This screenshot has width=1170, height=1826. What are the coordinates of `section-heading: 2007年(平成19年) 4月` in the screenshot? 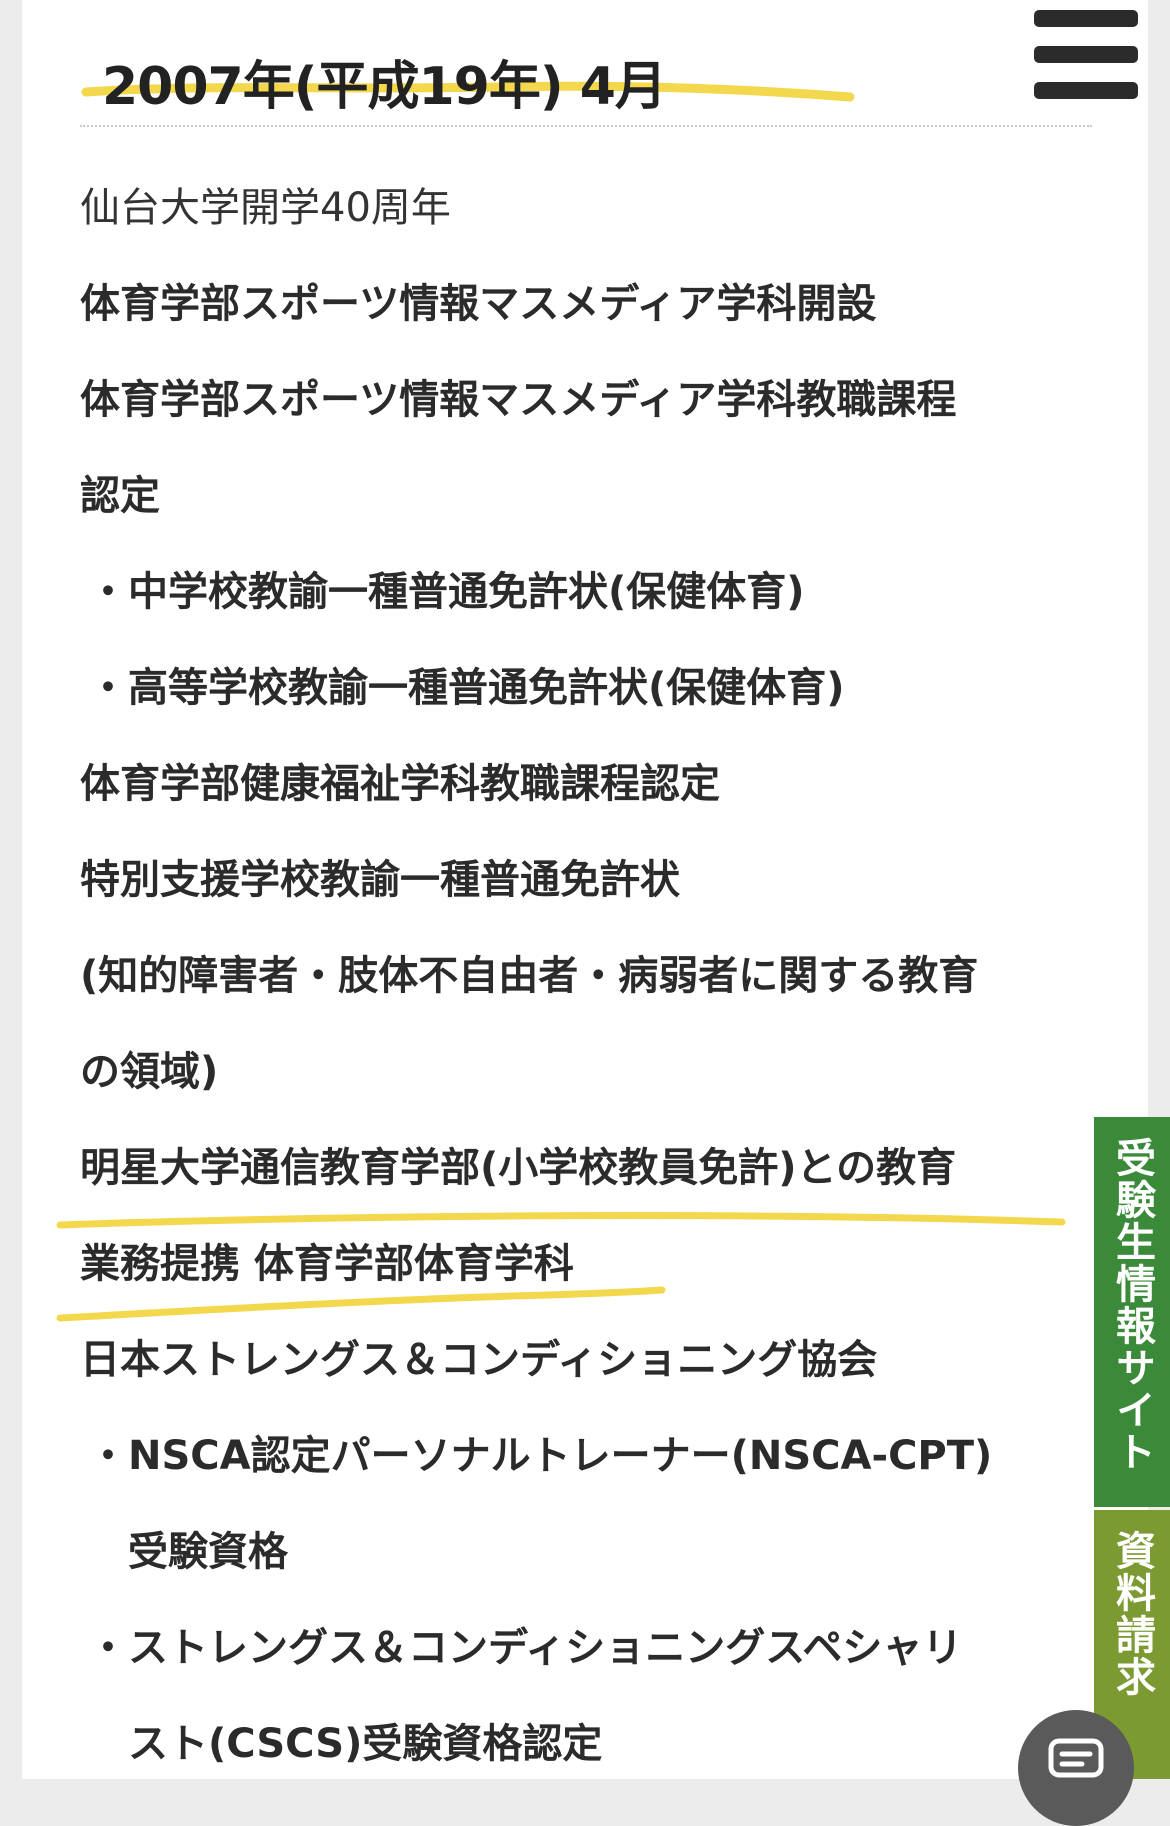 It's located at (470, 78).